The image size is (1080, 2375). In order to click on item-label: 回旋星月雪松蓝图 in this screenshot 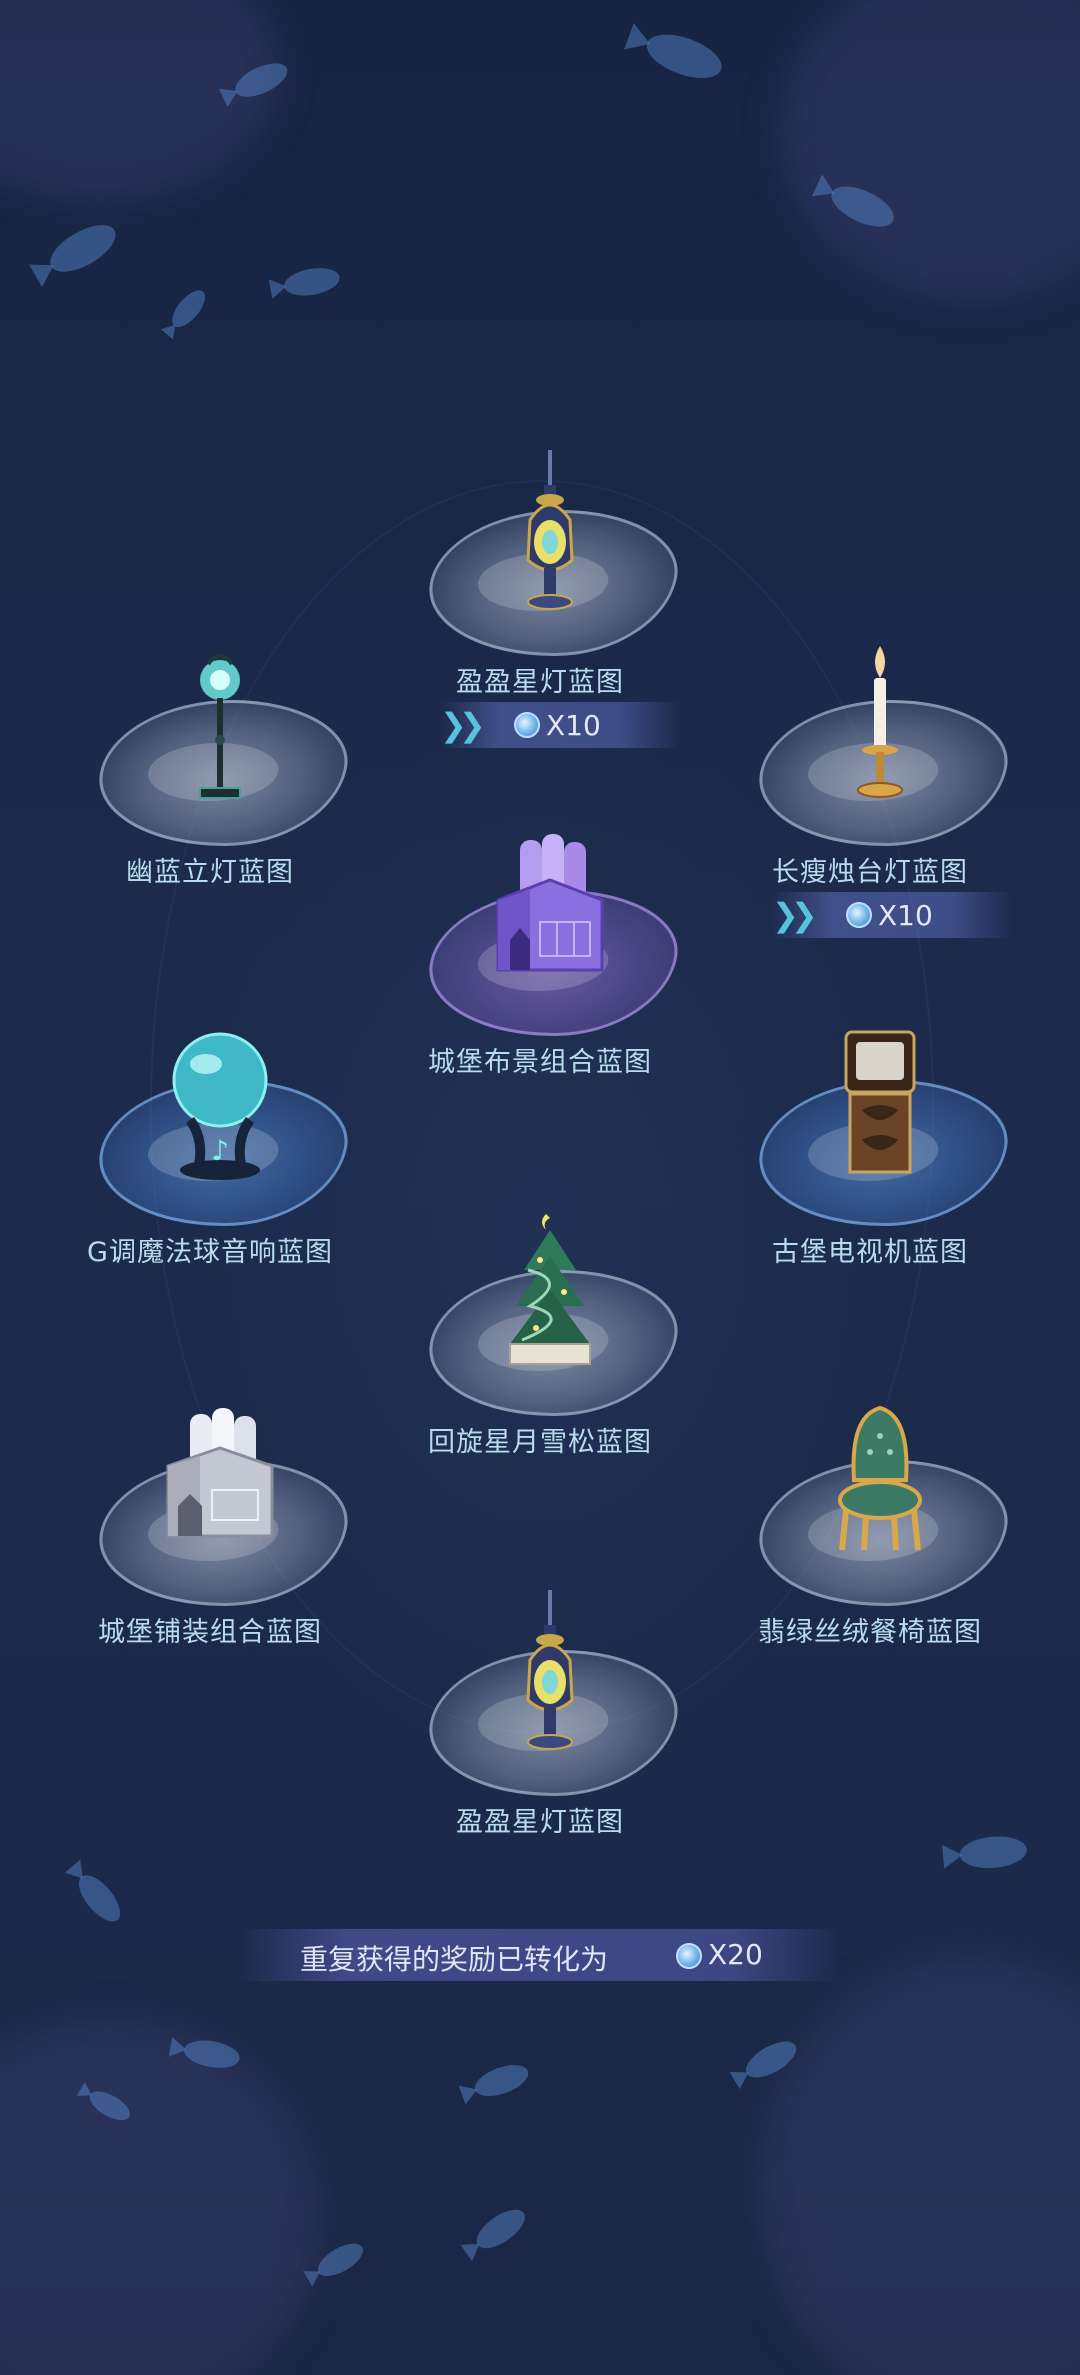, I will do `click(540, 1442)`.